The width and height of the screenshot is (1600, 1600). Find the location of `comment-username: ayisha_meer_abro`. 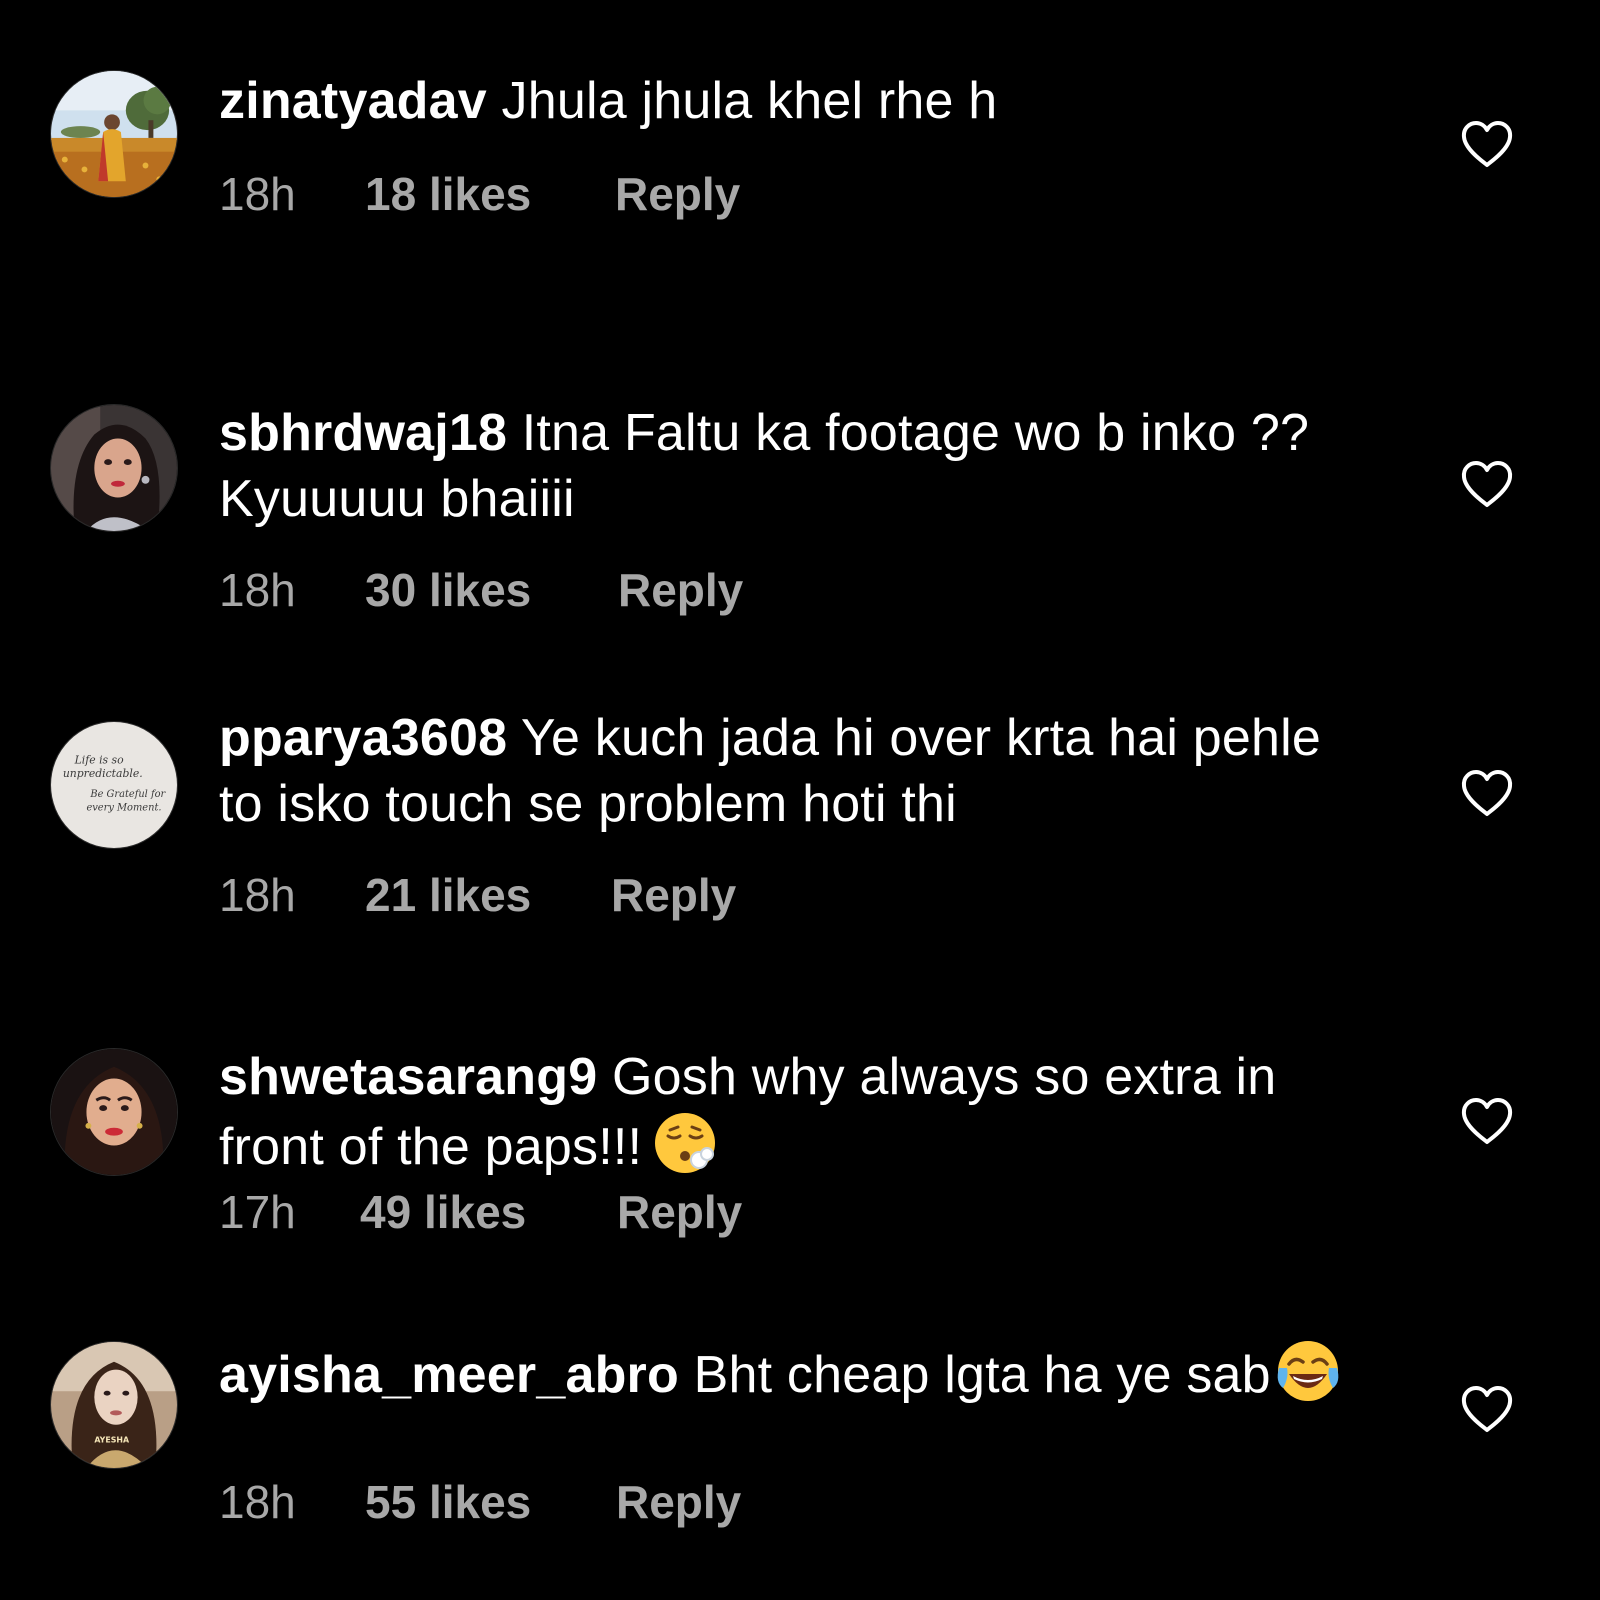

comment-username: ayisha_meer_abro is located at coordinates (449, 1375).